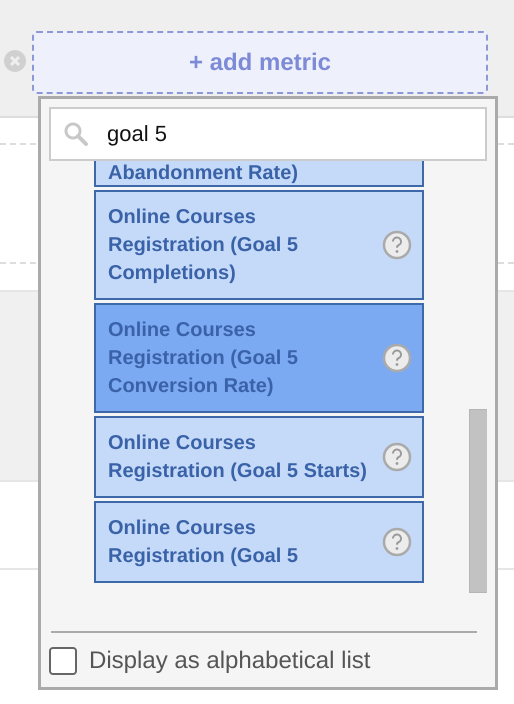 The image size is (514, 704). Describe the element at coordinates (63, 661) in the screenshot. I see `checkbox` at that location.